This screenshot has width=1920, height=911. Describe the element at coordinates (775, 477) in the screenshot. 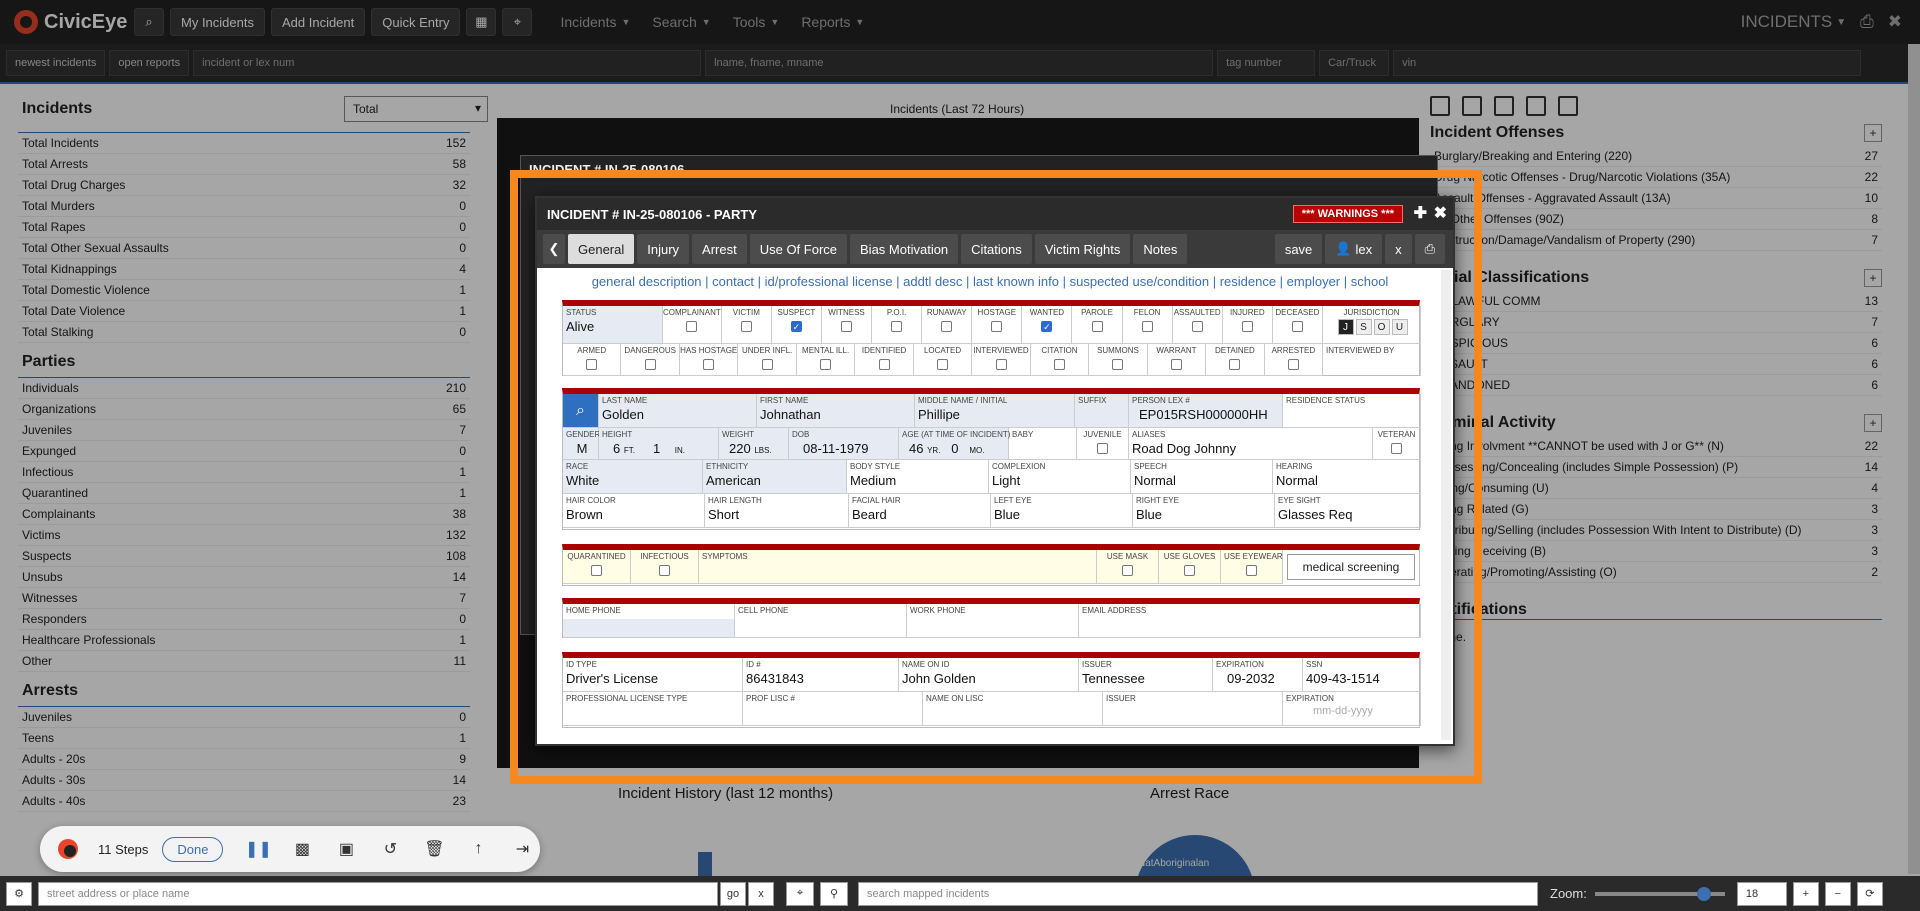

I see `ethnicity-field: ETHNICITY American` at that location.